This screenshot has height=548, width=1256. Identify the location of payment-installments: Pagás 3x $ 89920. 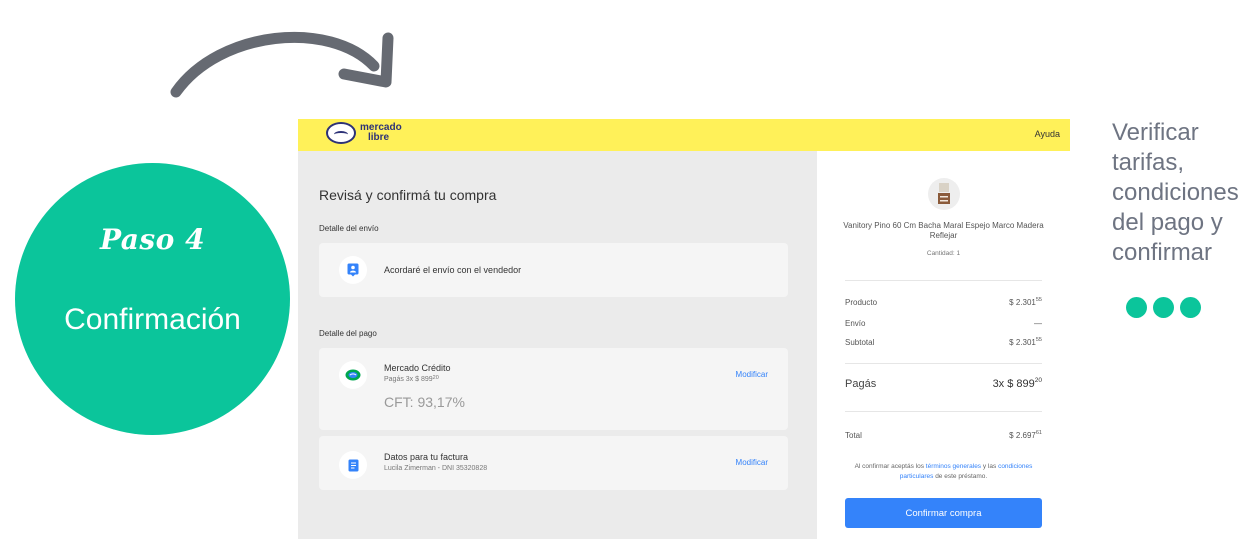
(411, 379).